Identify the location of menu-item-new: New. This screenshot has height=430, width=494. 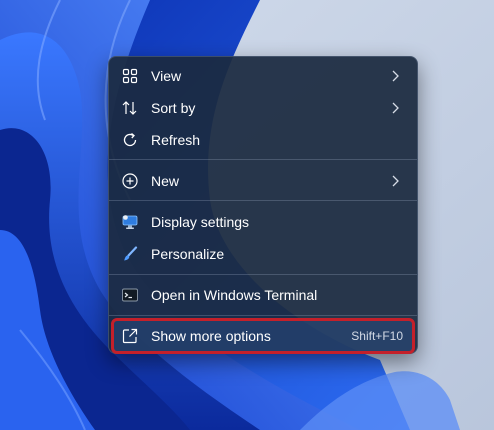
(263, 181).